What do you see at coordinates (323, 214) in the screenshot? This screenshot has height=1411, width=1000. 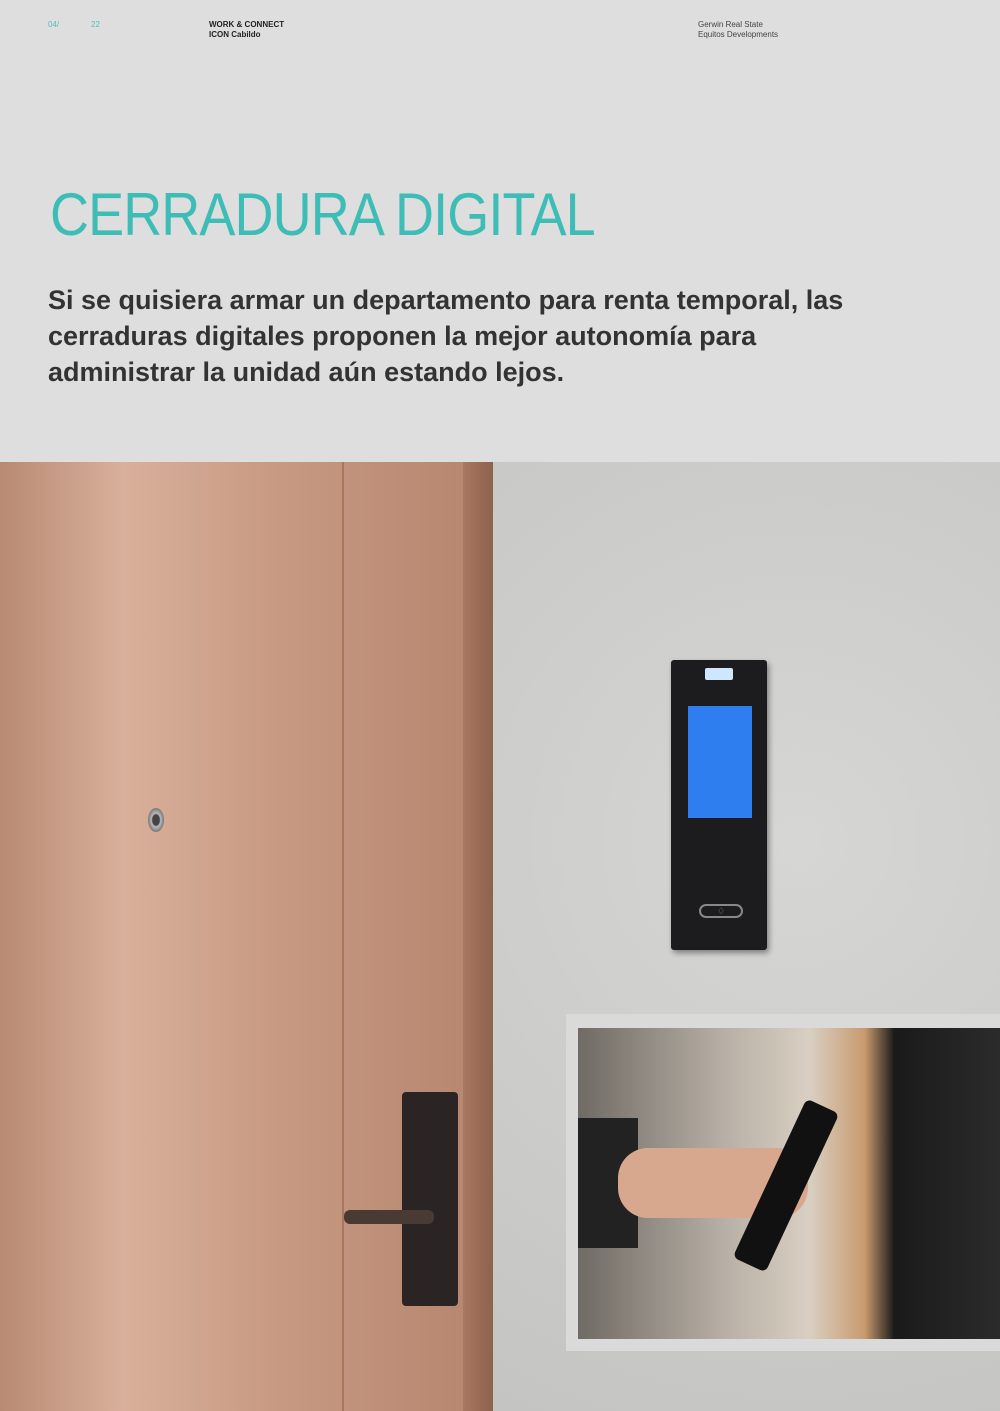 I see `page-title: CERRADURA DIGITAL` at bounding box center [323, 214].